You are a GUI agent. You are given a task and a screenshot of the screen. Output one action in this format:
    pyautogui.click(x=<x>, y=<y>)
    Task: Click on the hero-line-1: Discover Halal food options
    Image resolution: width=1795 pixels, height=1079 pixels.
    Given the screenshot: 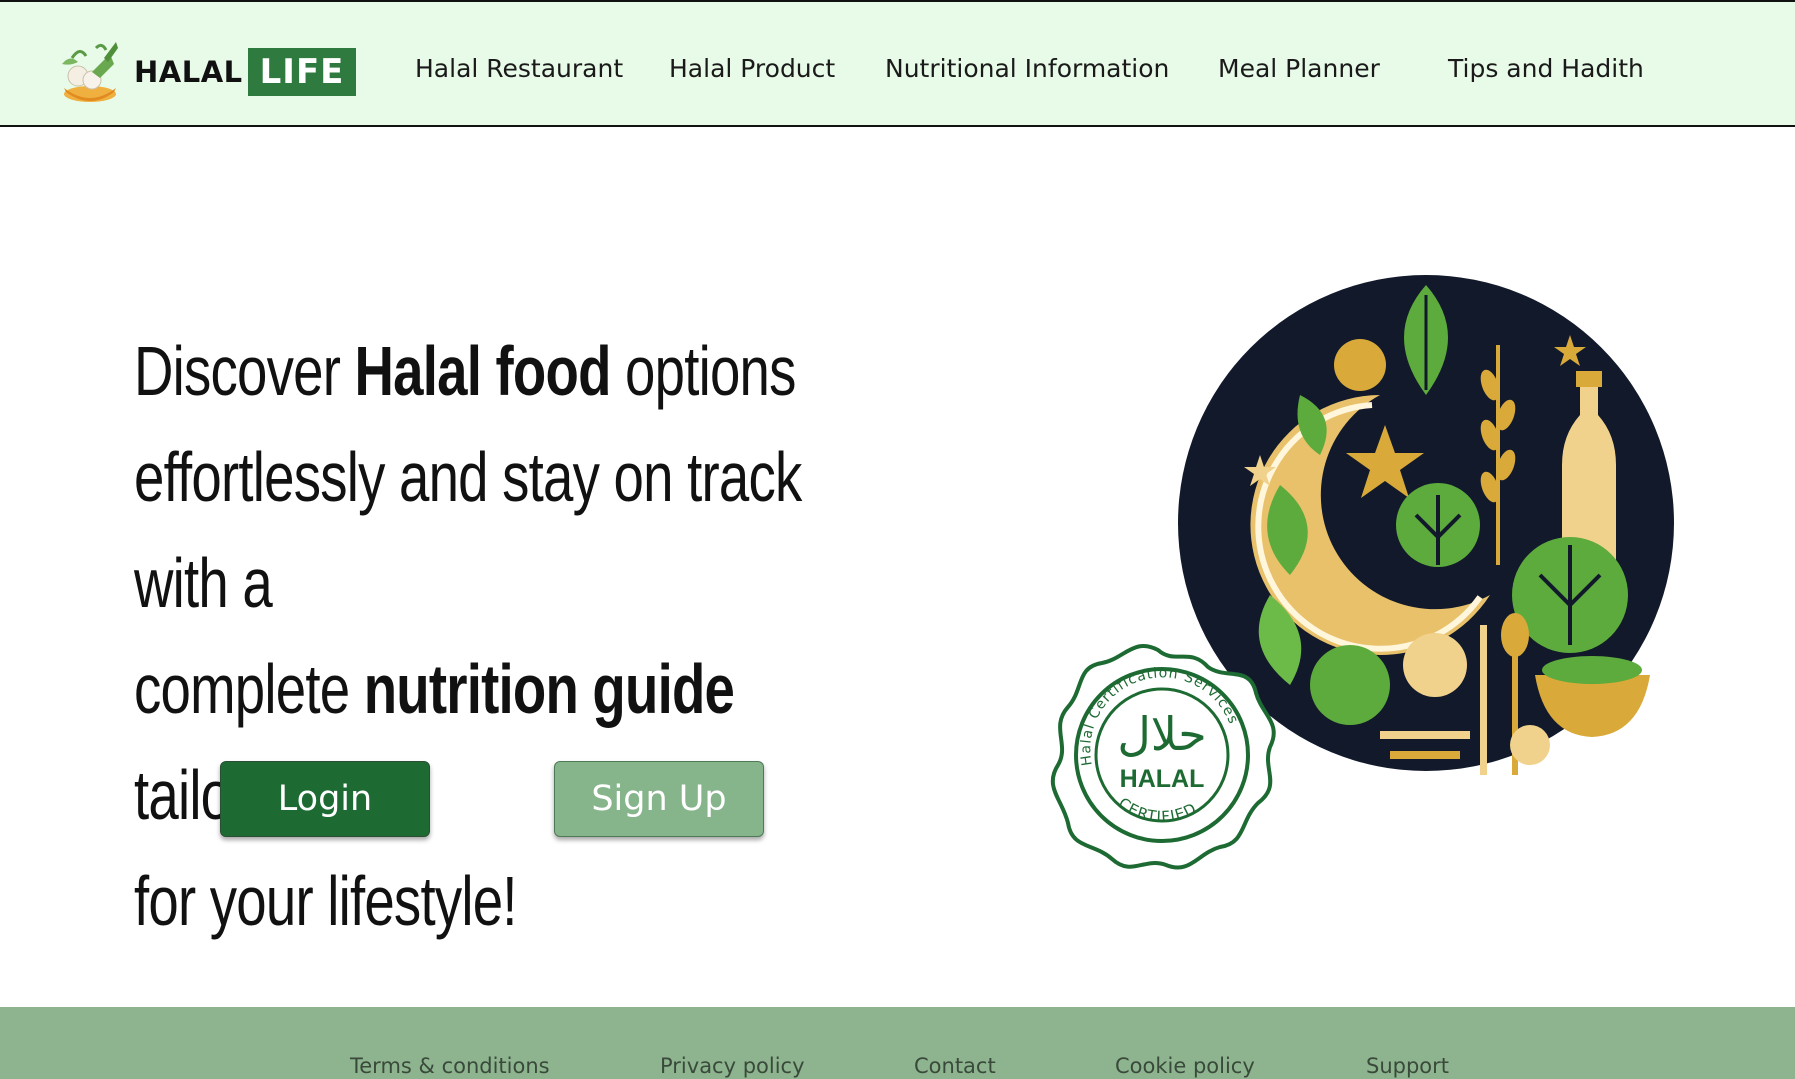 What is the action you would take?
    pyautogui.click(x=485, y=371)
    